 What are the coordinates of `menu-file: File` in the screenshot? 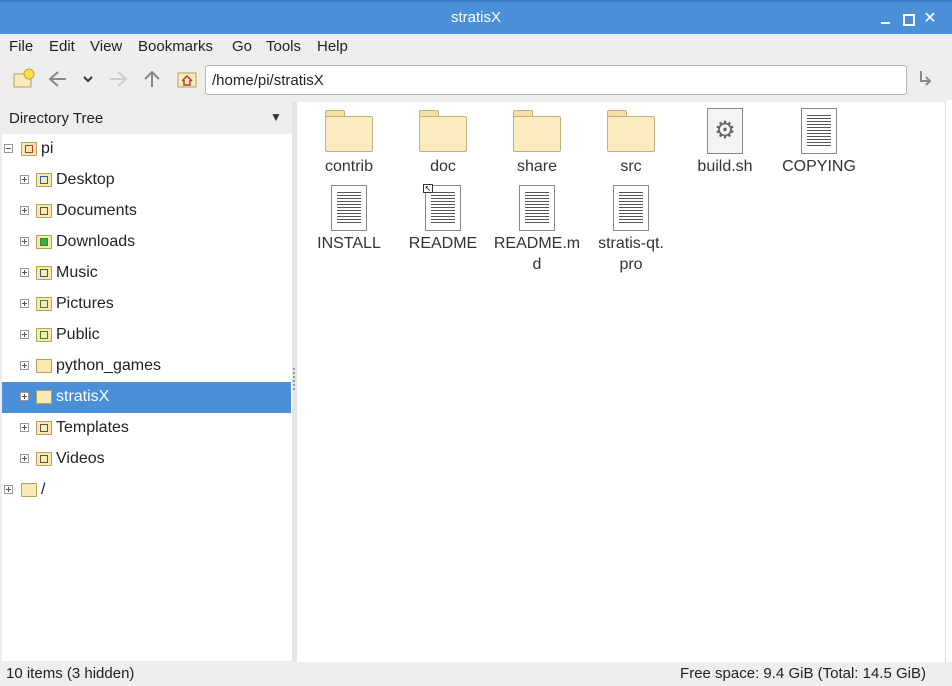 It's located at (21, 46).